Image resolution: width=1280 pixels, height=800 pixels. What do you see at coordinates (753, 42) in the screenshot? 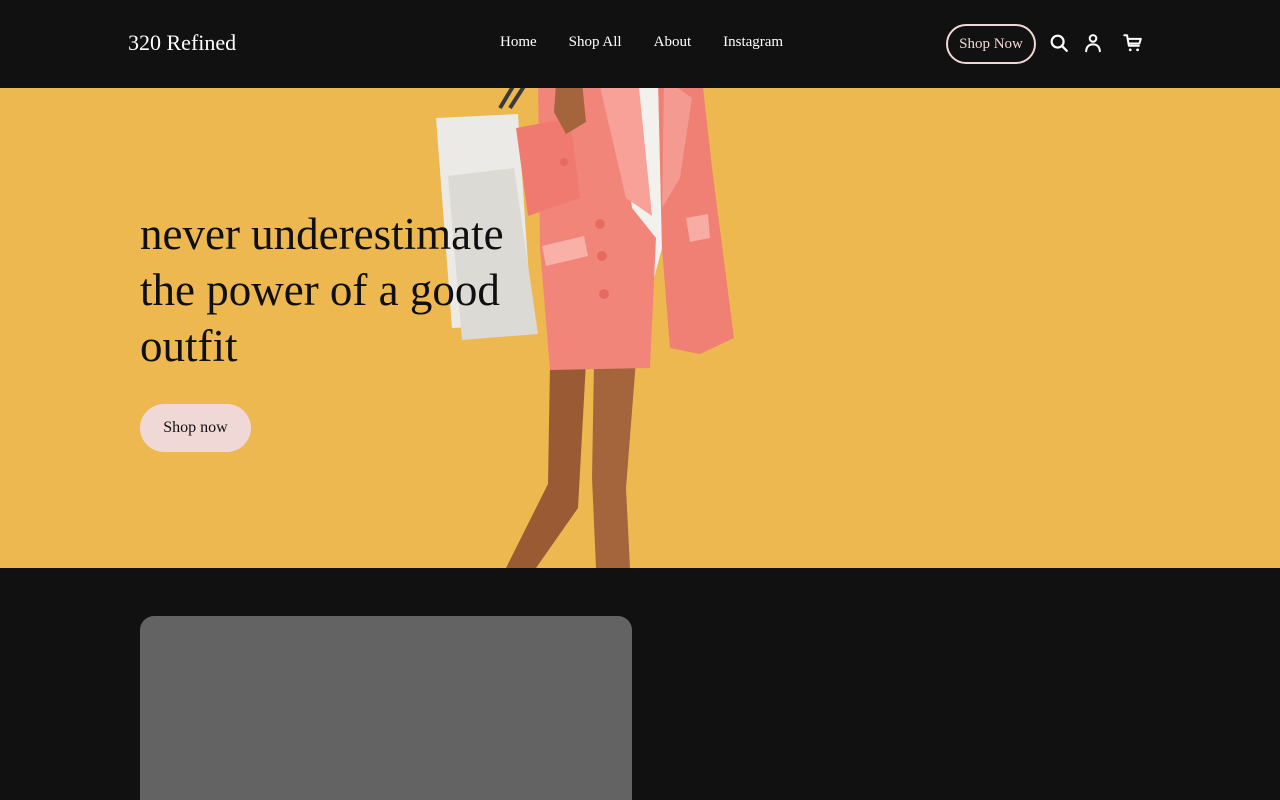
I see `nav-item-instagram: Instagram` at bounding box center [753, 42].